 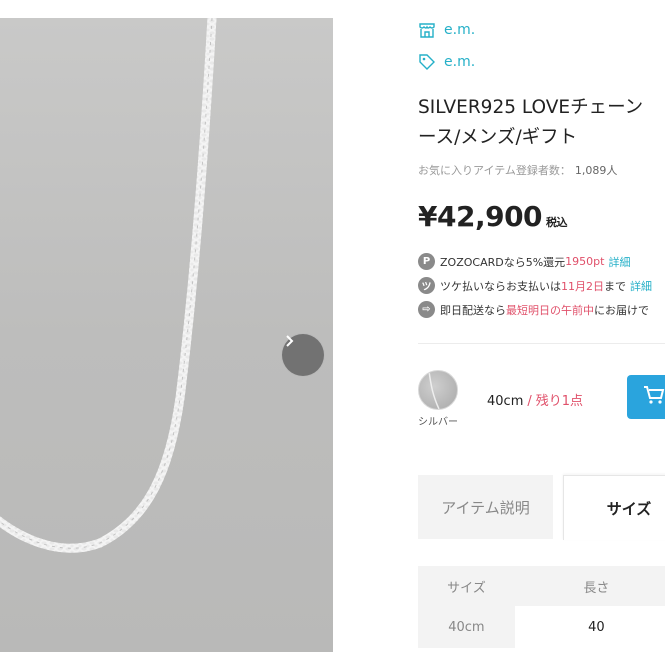 What do you see at coordinates (426, 285) in the screenshot?
I see `tsuke-icon: ツ` at bounding box center [426, 285].